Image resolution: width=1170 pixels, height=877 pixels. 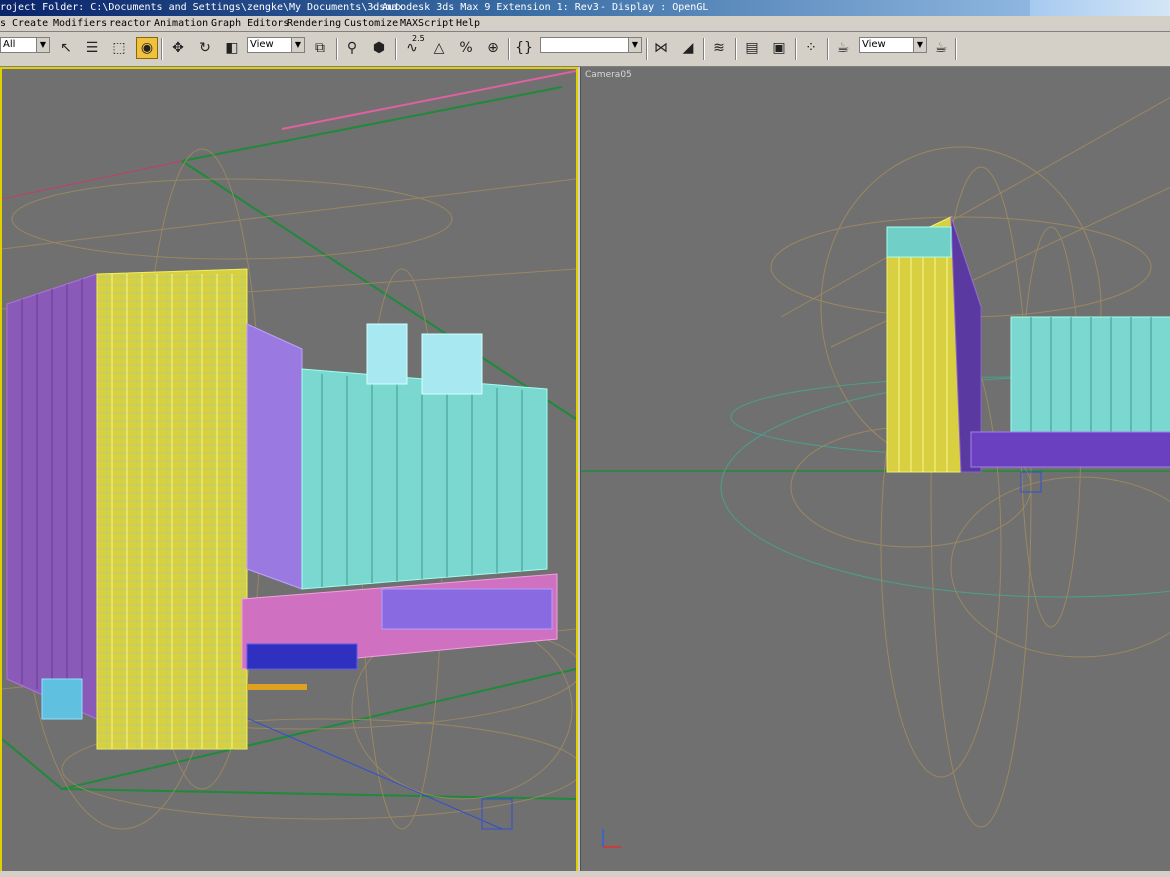 I want to click on menu-item-graph-editors: Graph Editors, so click(x=250, y=23).